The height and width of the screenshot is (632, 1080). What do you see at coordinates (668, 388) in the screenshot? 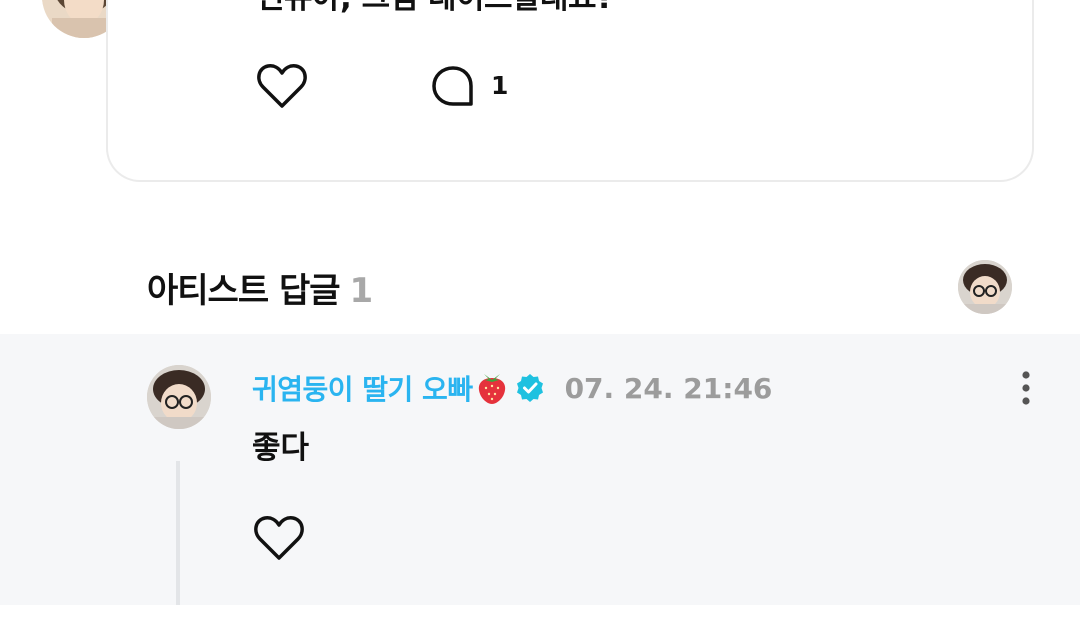
I see `reply-timestamp: 07. 24. 21:46` at bounding box center [668, 388].